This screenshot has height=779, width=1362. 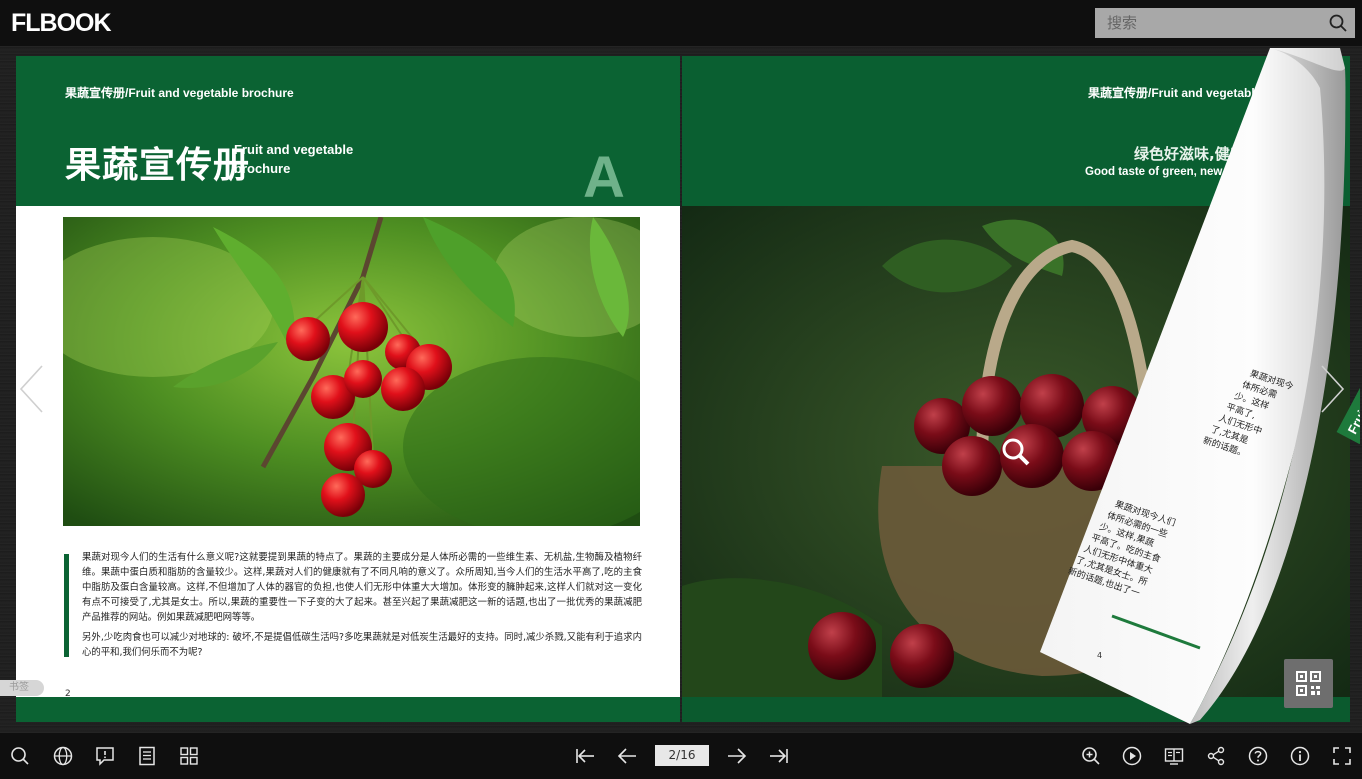 What do you see at coordinates (627, 756) in the screenshot?
I see `previous-page-icon` at bounding box center [627, 756].